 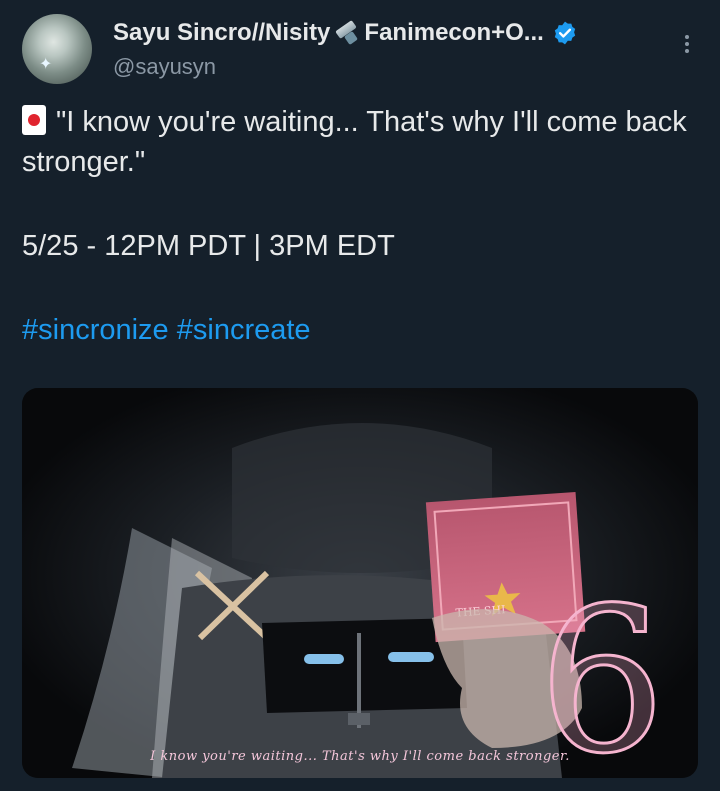 I want to click on verified-badge-icon, so click(x=564, y=33).